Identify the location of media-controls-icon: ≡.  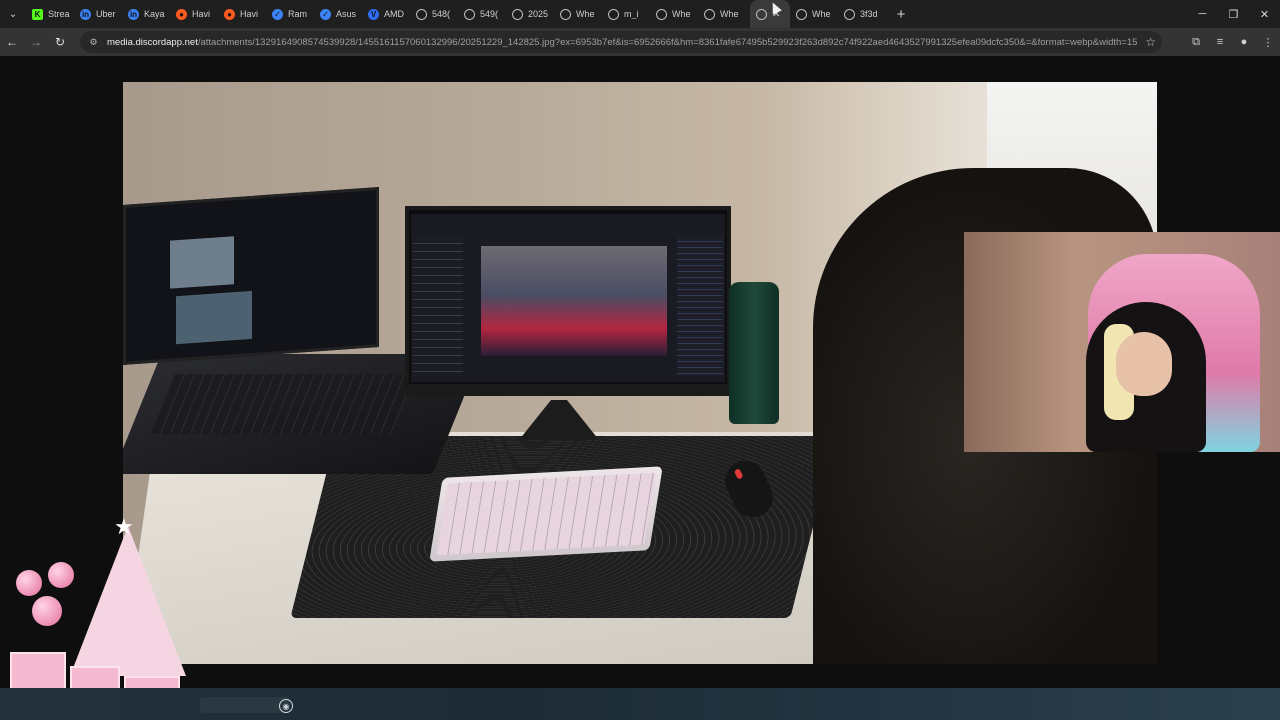
(1220, 42).